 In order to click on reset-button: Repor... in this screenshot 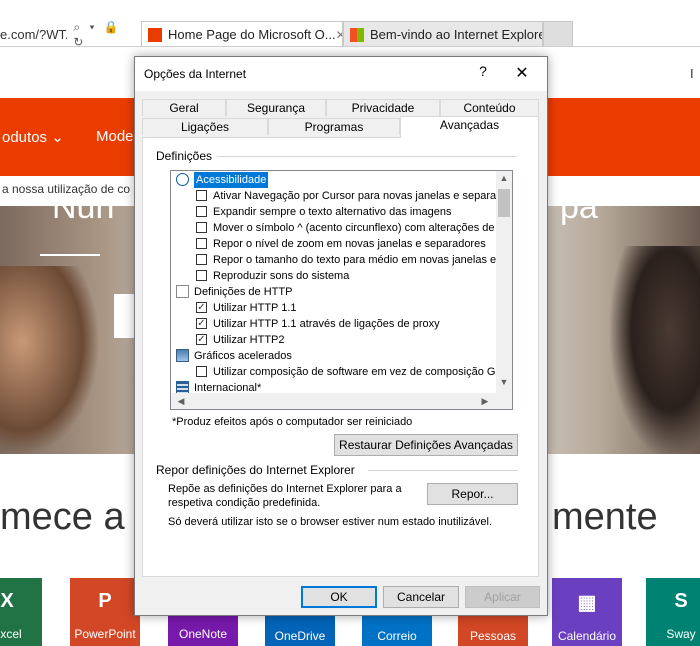, I will do `click(472, 494)`.